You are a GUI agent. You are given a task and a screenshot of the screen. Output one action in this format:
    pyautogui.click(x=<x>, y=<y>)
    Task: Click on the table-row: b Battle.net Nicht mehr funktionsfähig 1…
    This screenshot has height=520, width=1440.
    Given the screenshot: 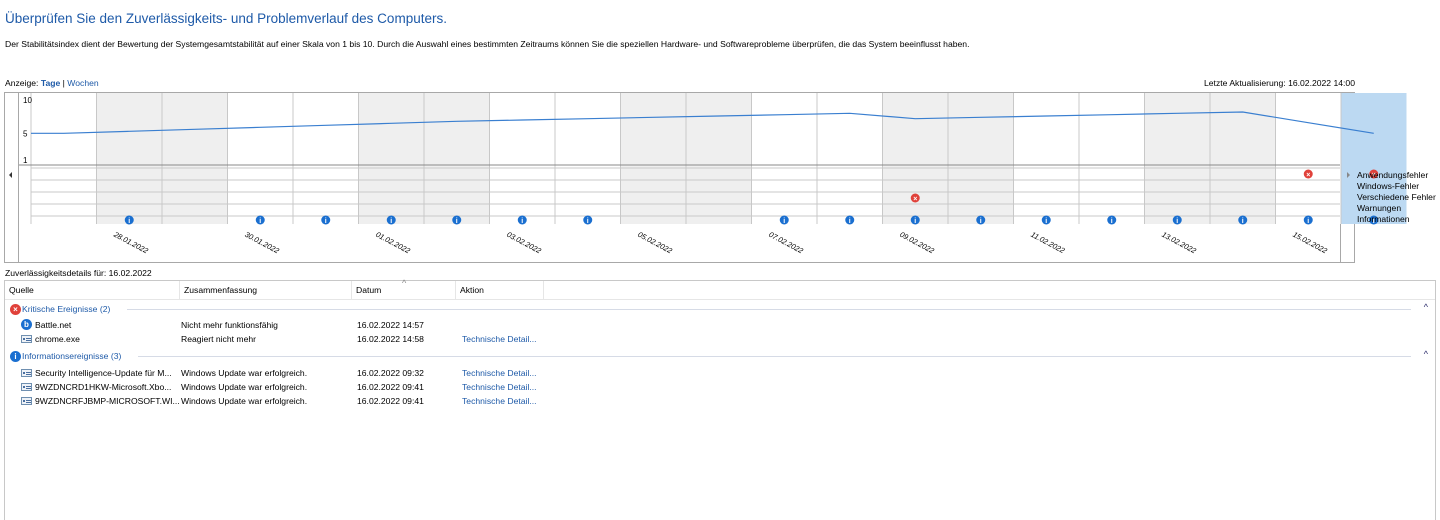 What is the action you would take?
    pyautogui.click(x=720, y=325)
    